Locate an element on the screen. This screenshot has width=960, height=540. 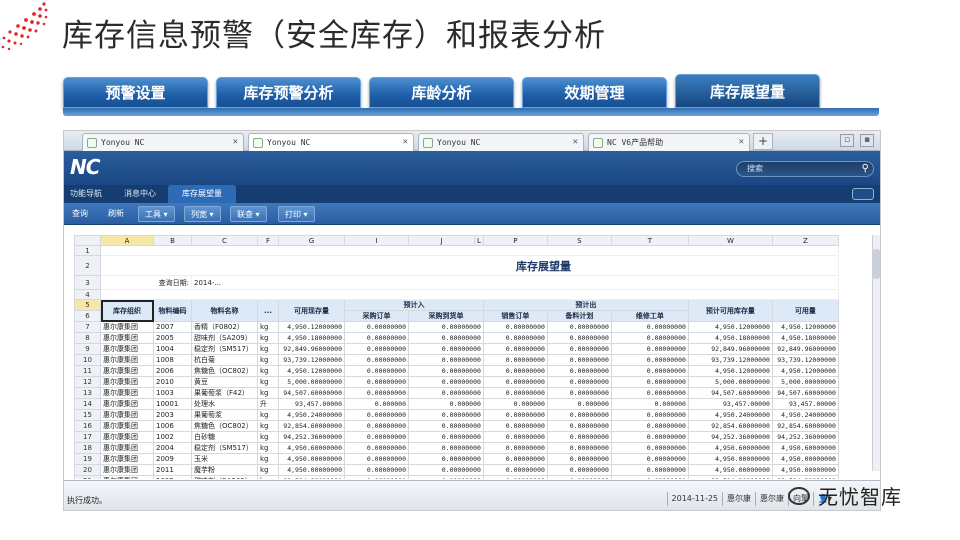
table-cell: 焦糖色（OC802） is located at coordinates (224, 426).